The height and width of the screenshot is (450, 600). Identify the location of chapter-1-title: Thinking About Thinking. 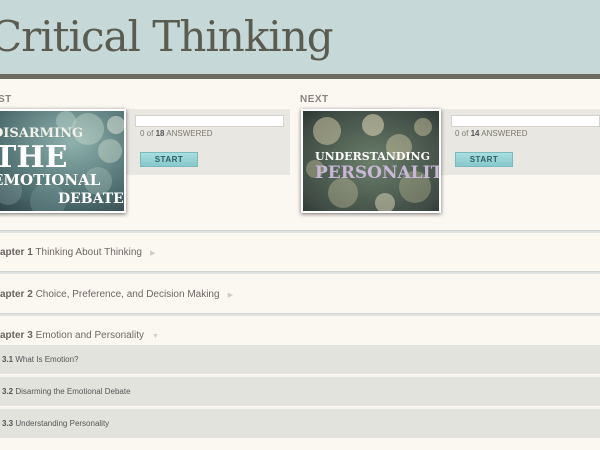
(87, 252).